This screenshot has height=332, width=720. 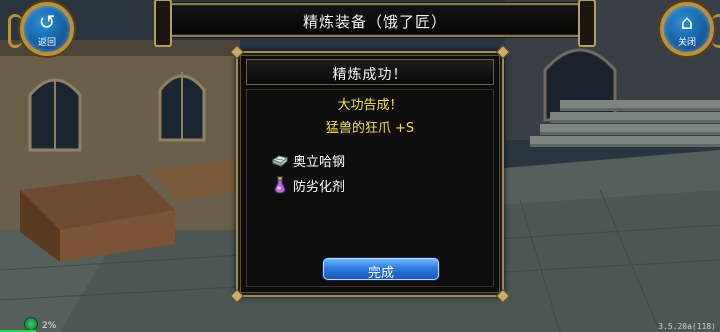 I want to click on back-button: ↺ 返回, so click(x=41, y=29).